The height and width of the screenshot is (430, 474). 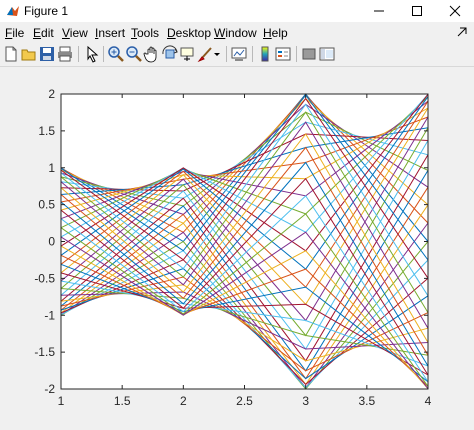 What do you see at coordinates (75, 33) in the screenshot?
I see `menu-view: View` at bounding box center [75, 33].